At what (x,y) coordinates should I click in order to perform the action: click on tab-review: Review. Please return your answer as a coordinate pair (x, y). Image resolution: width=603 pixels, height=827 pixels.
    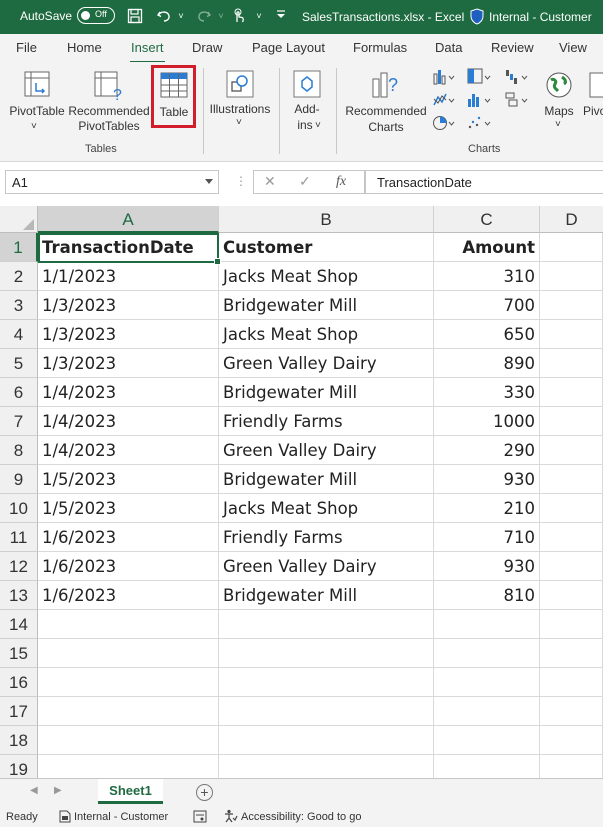
    Looking at the image, I should click on (512, 47).